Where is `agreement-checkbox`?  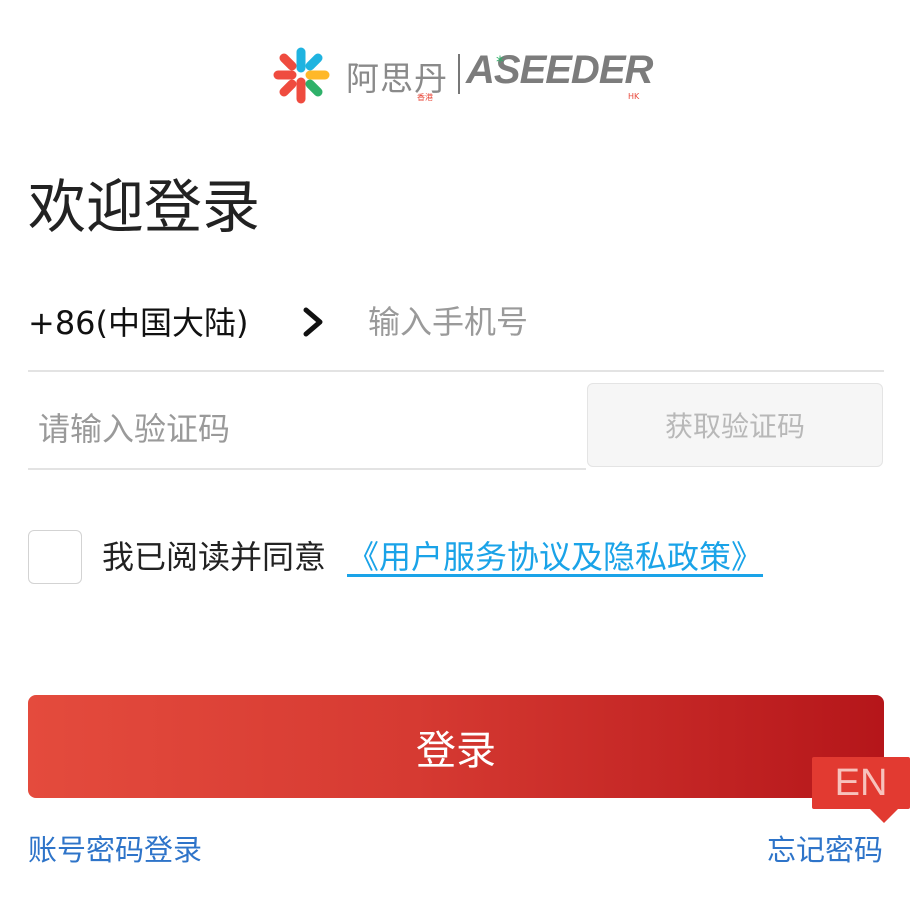
agreement-checkbox is located at coordinates (55, 557).